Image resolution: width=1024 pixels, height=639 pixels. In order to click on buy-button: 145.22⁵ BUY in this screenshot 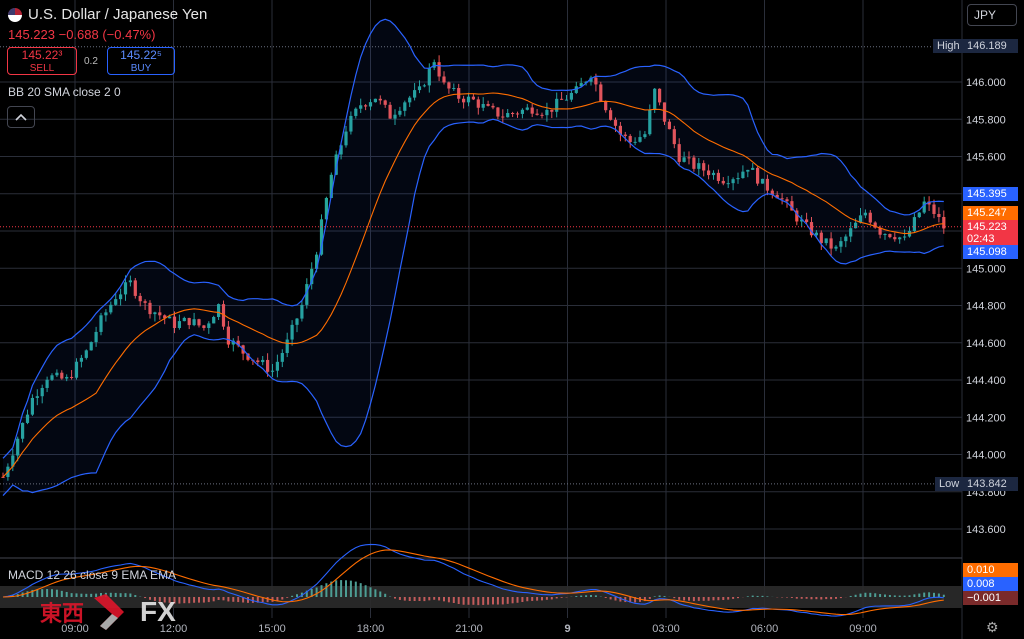, I will do `click(141, 61)`.